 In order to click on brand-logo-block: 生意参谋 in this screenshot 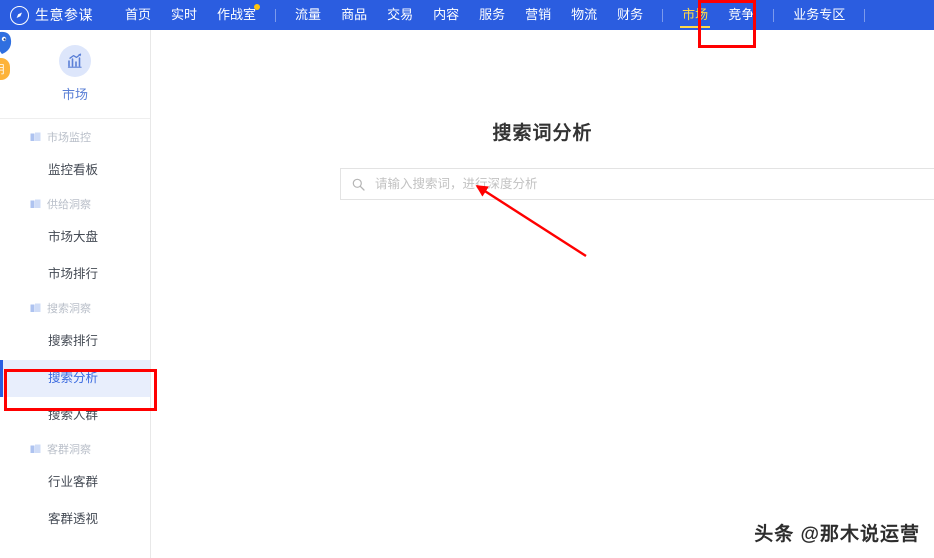, I will do `click(51, 15)`.